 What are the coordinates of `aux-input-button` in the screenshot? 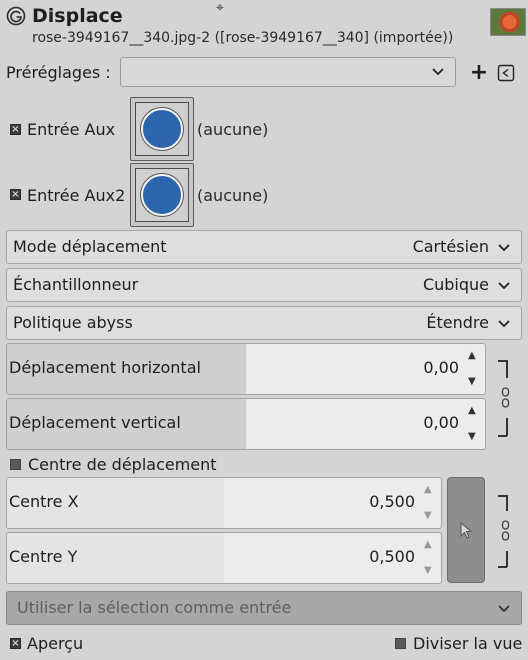 It's located at (162, 129).